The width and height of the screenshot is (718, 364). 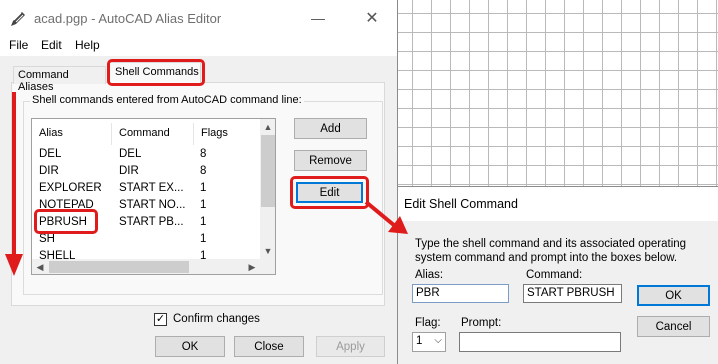 What do you see at coordinates (18, 45) in the screenshot?
I see `menu-file: File` at bounding box center [18, 45].